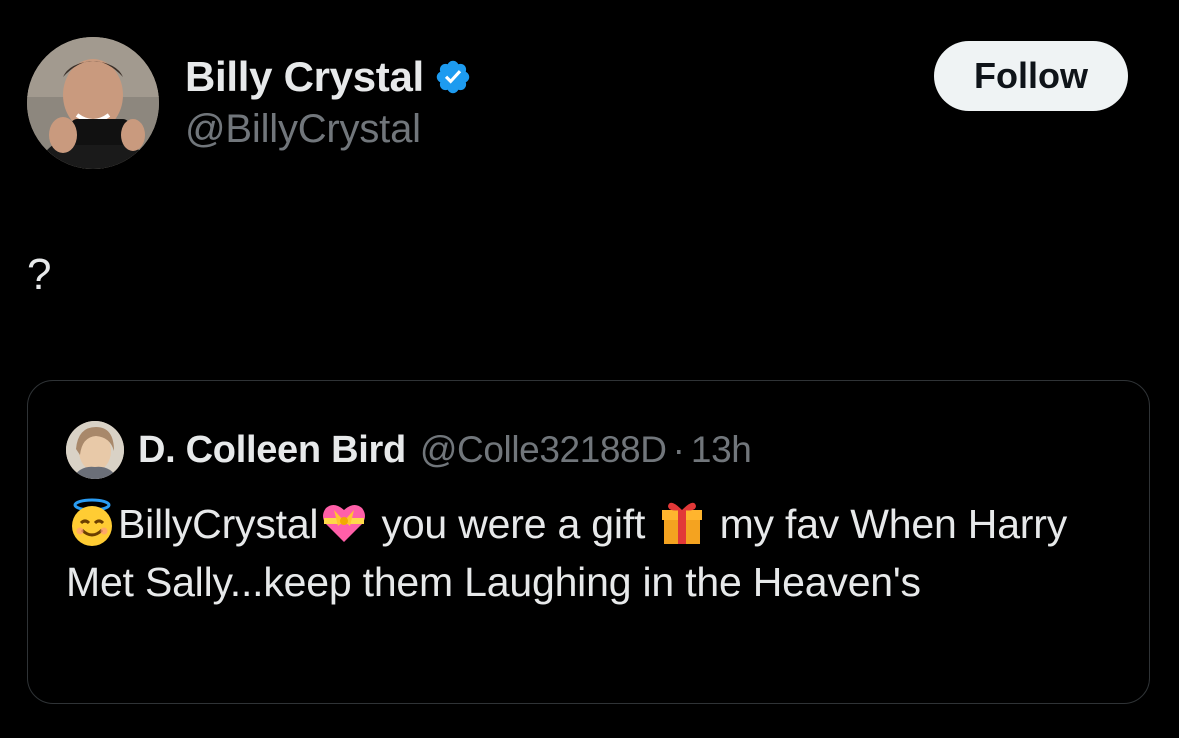  I want to click on quoted-avatar-photo, so click(95, 450).